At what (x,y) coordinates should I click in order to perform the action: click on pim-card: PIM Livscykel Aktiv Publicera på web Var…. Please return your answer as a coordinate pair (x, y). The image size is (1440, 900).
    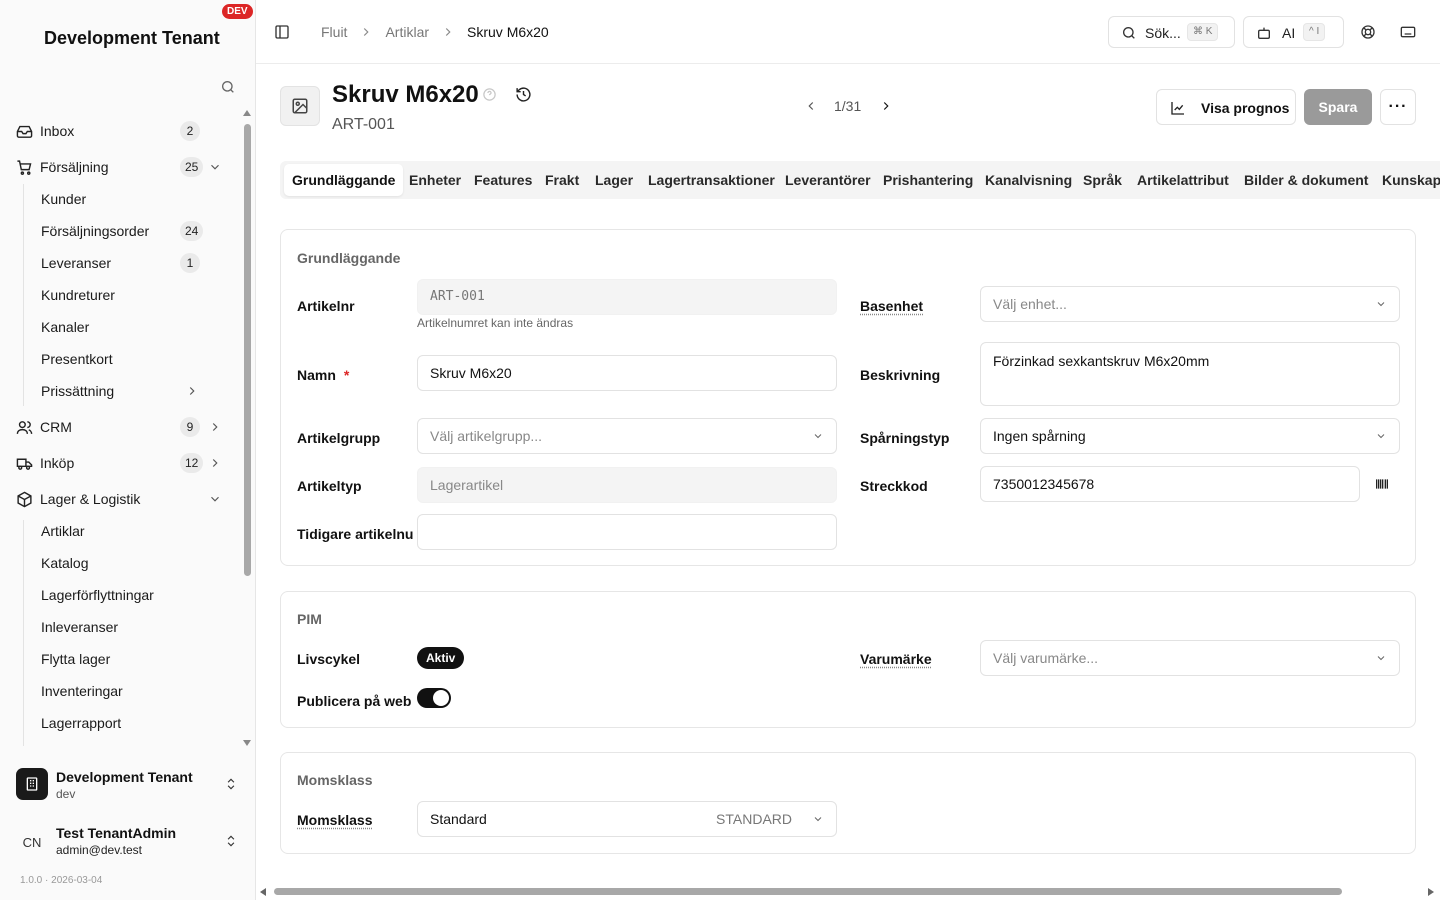
    Looking at the image, I should click on (848, 659).